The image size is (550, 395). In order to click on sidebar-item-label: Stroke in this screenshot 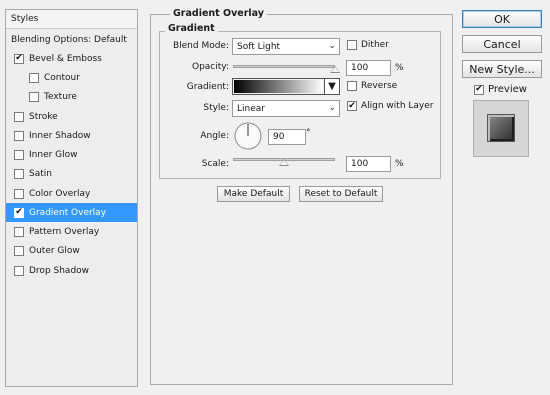, I will do `click(43, 116)`.